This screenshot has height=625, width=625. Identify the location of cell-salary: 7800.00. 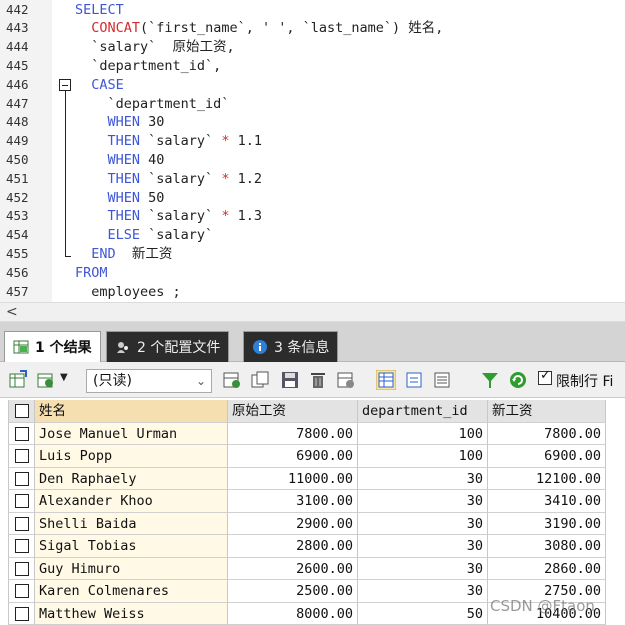
(293, 434).